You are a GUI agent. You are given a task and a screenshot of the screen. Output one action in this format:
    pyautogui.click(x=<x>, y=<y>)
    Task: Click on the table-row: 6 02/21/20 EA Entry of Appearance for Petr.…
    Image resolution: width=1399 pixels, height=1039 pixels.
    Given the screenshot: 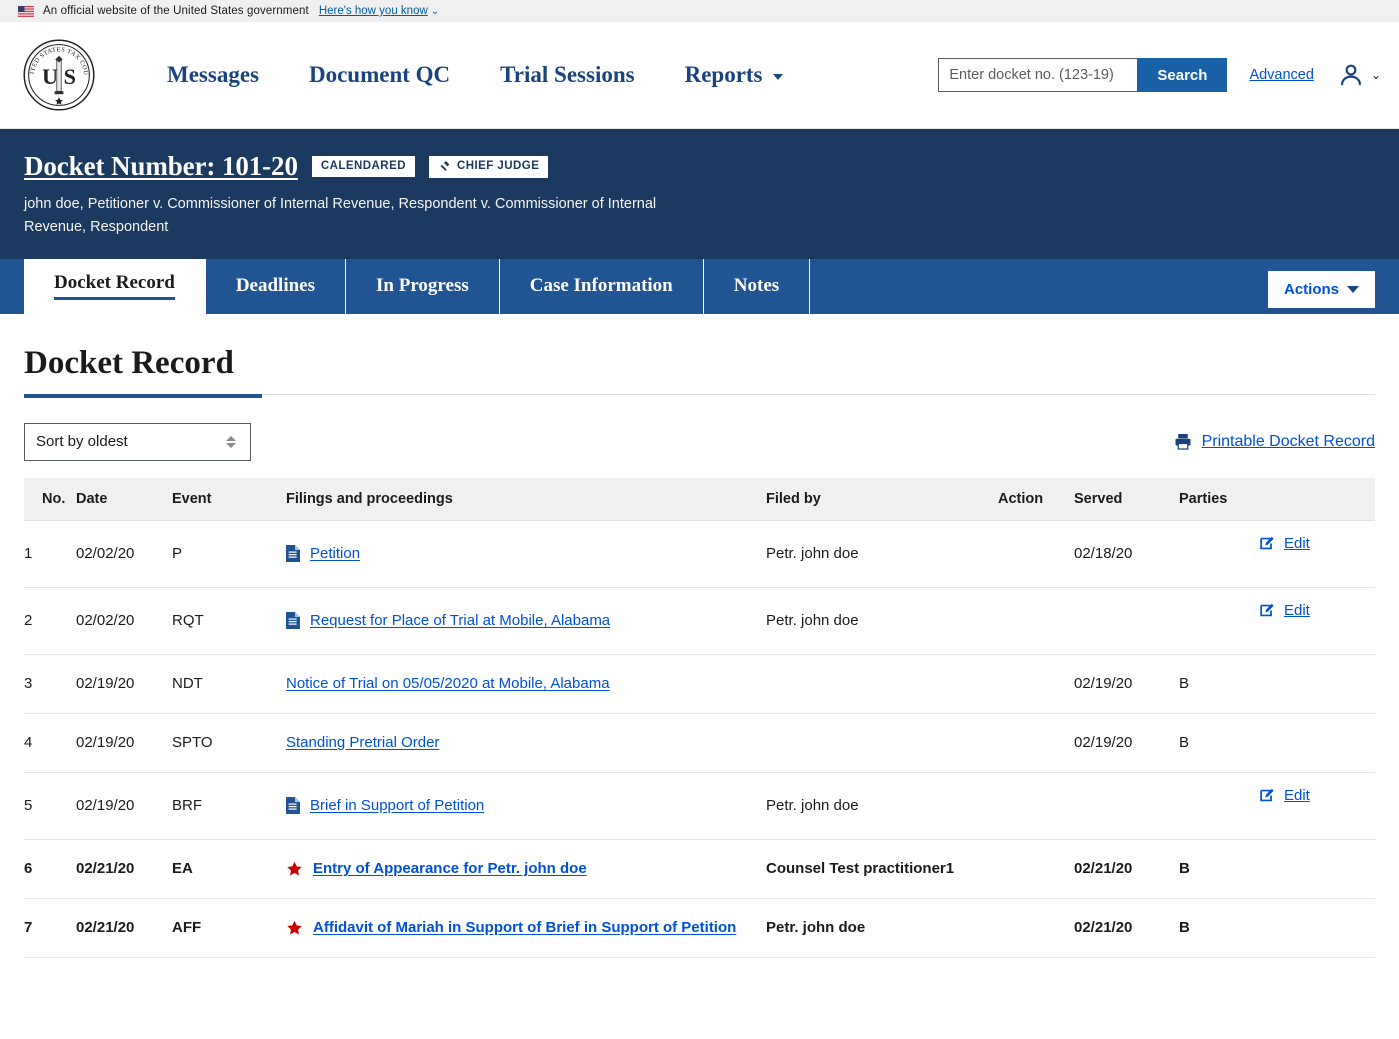 What is the action you would take?
    pyautogui.click(x=699, y=869)
    